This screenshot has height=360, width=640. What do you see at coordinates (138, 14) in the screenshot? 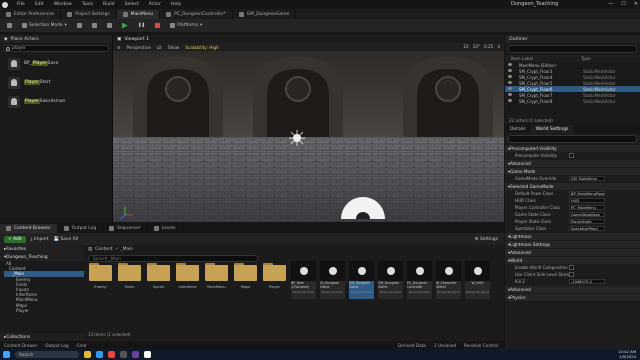
I see `tab-mainmenu: MainMenu` at bounding box center [138, 14].